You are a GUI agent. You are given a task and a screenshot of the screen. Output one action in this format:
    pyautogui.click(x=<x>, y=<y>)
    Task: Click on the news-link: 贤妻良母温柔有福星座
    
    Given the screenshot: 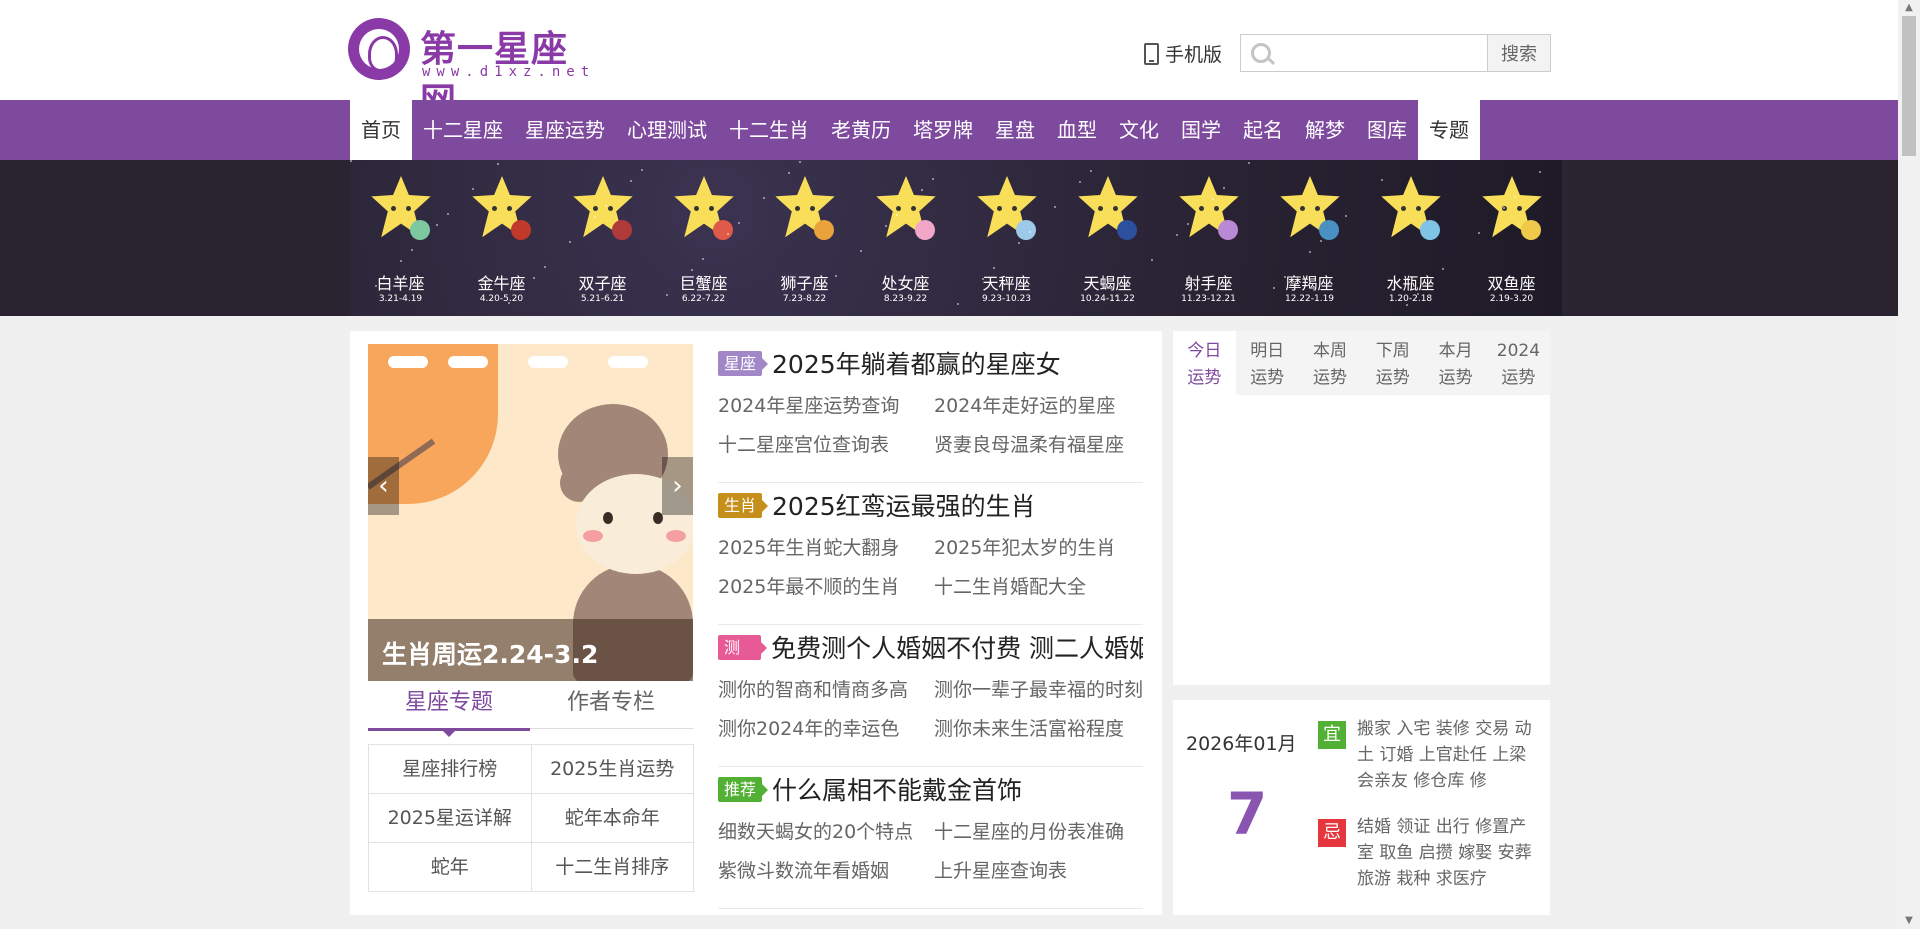 What is the action you would take?
    pyautogui.click(x=1038, y=443)
    